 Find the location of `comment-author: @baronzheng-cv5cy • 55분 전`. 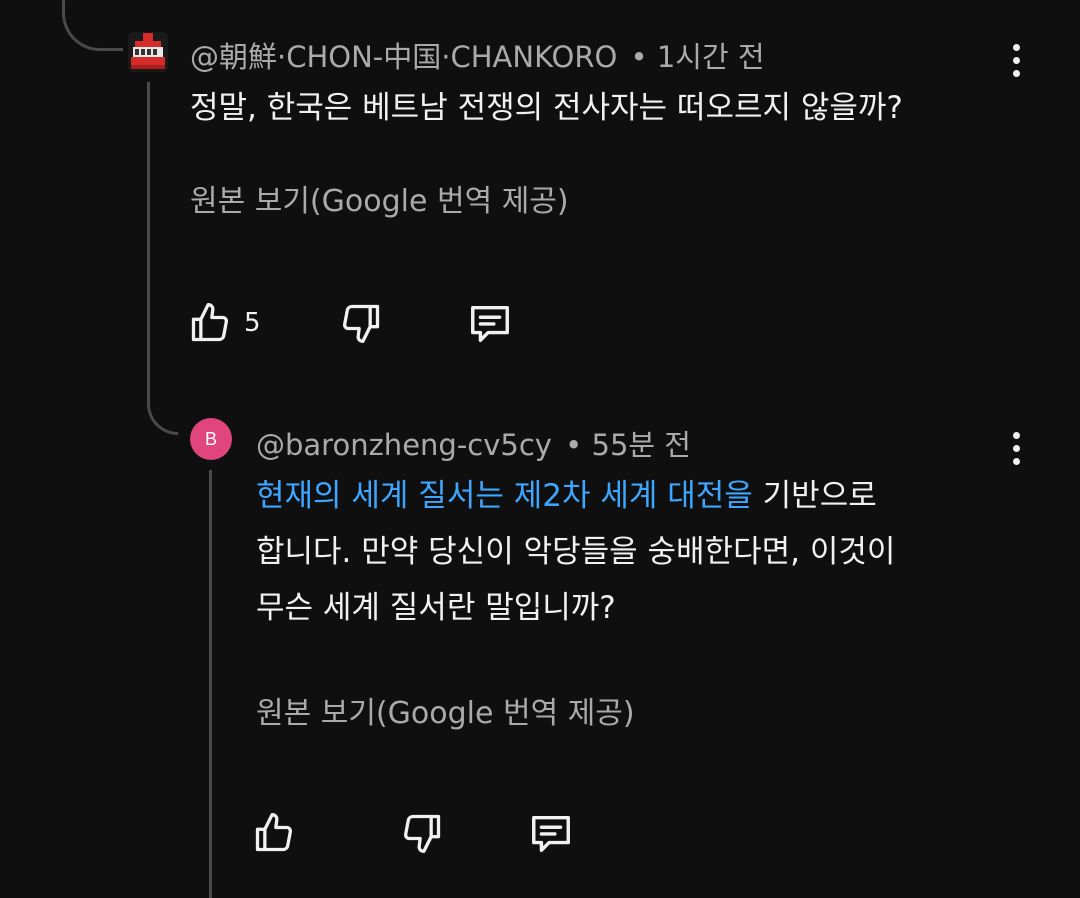

comment-author: @baronzheng-cv5cy • 55분 전 is located at coordinates (473, 443).